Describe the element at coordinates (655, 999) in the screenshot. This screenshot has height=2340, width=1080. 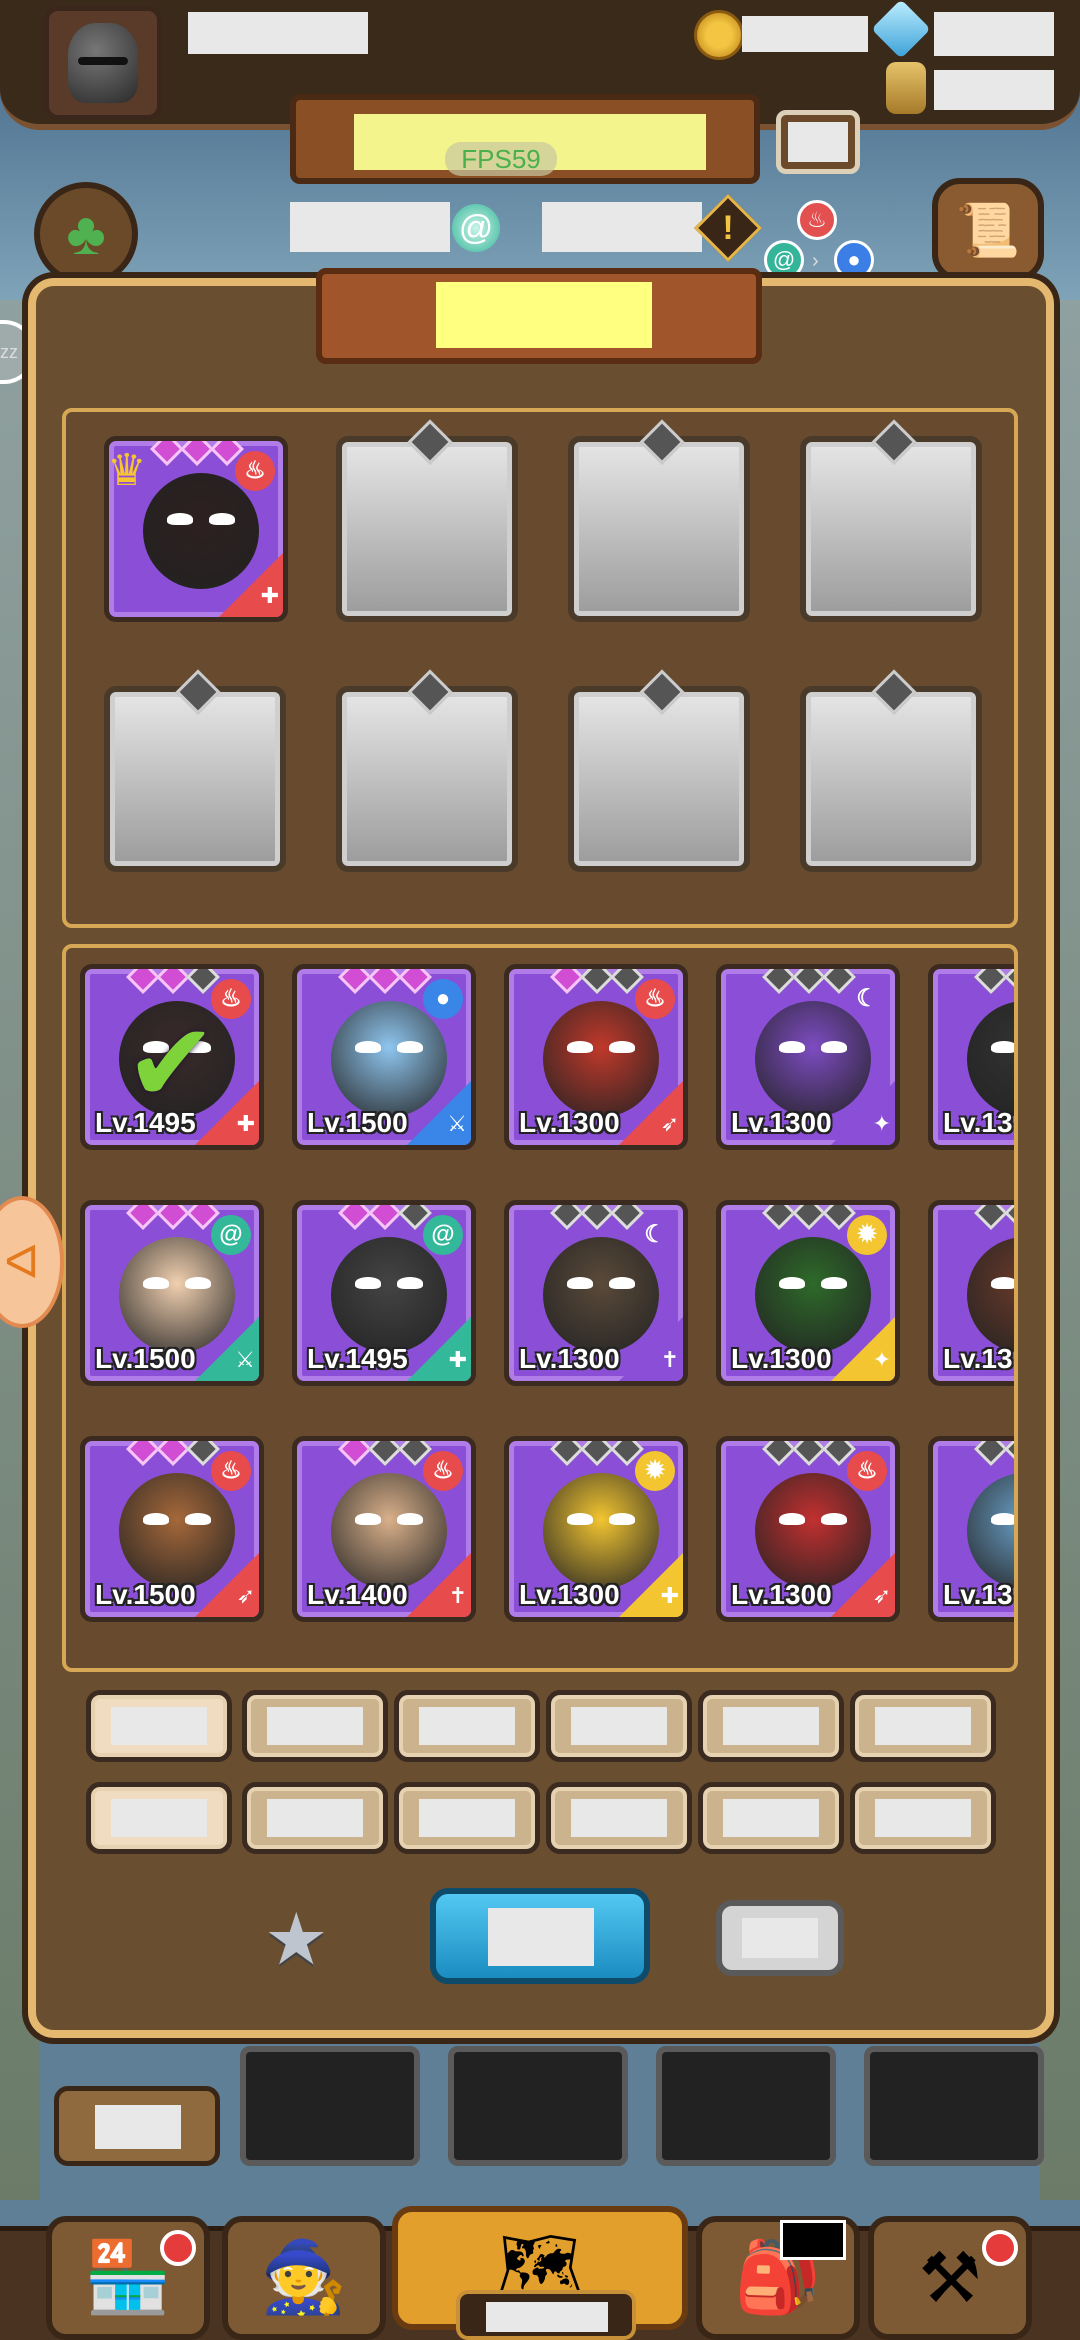
I see `fire-element-icon: ♨` at that location.